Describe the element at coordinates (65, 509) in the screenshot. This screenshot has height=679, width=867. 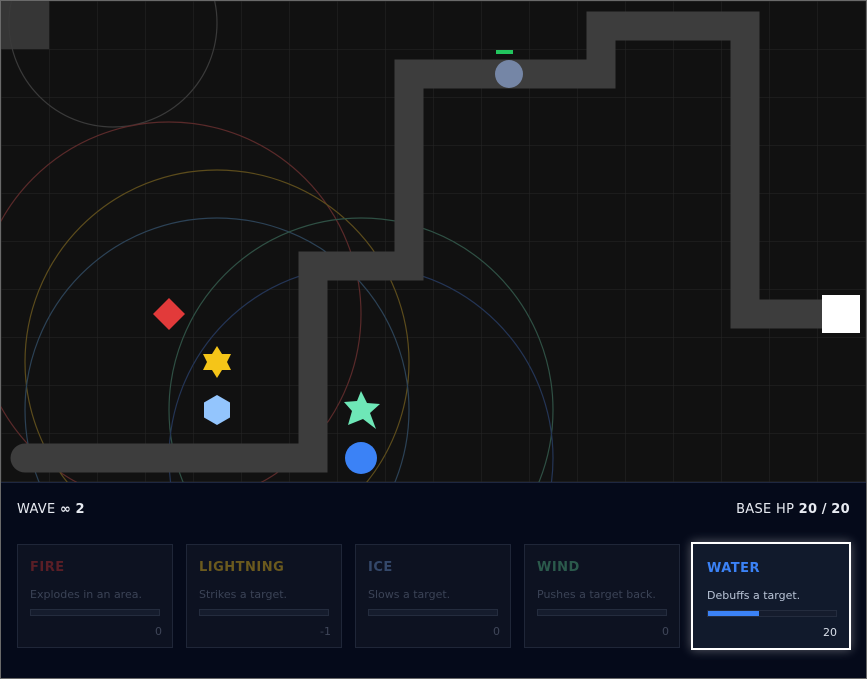
I see `infinity-icon: ∞` at that location.